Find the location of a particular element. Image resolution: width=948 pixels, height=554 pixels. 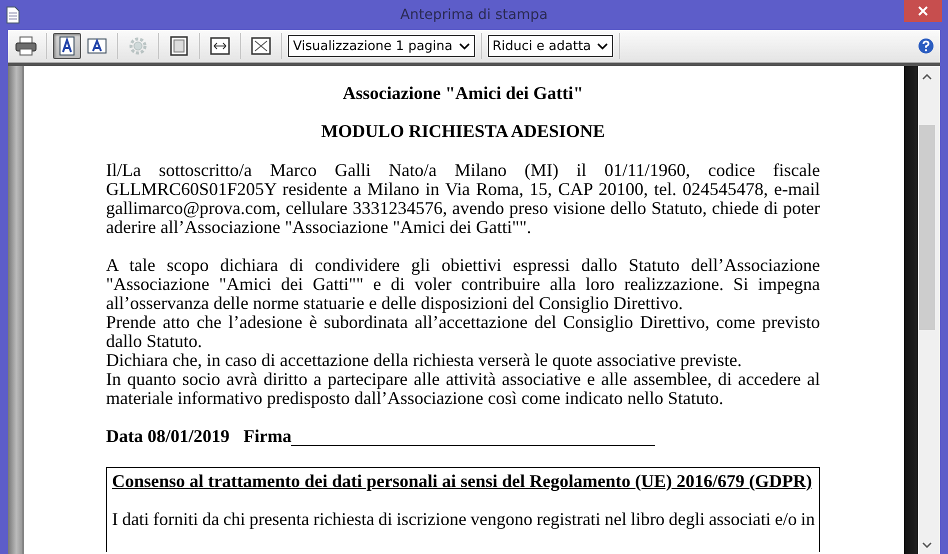

close-icon is located at coordinates (923, 11).